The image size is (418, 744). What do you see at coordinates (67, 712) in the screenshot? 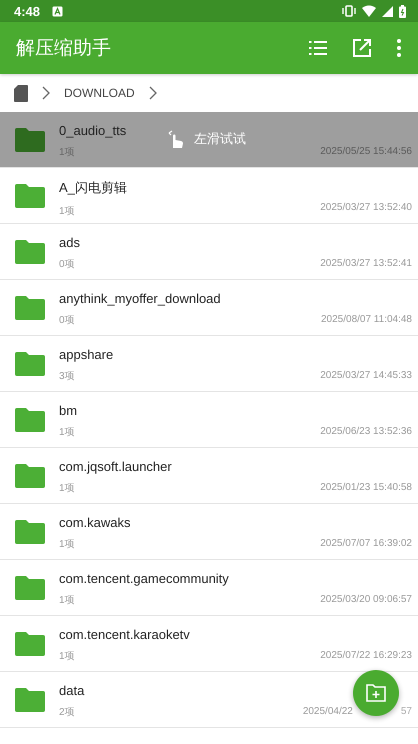
I see `item-count: 2项` at bounding box center [67, 712].